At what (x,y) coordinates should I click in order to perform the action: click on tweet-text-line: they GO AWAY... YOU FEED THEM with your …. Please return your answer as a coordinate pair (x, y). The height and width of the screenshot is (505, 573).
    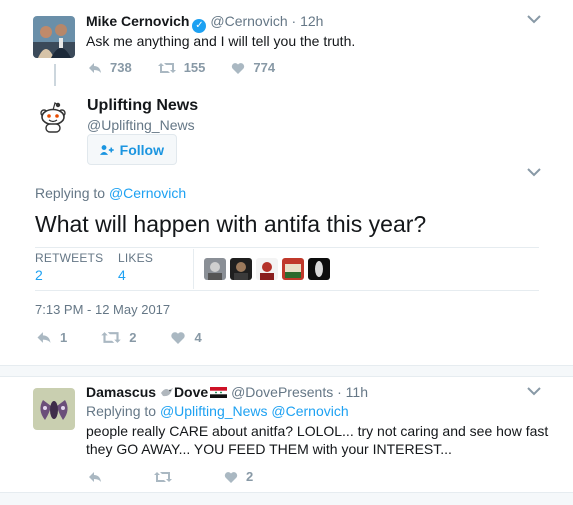
    Looking at the image, I should click on (269, 449).